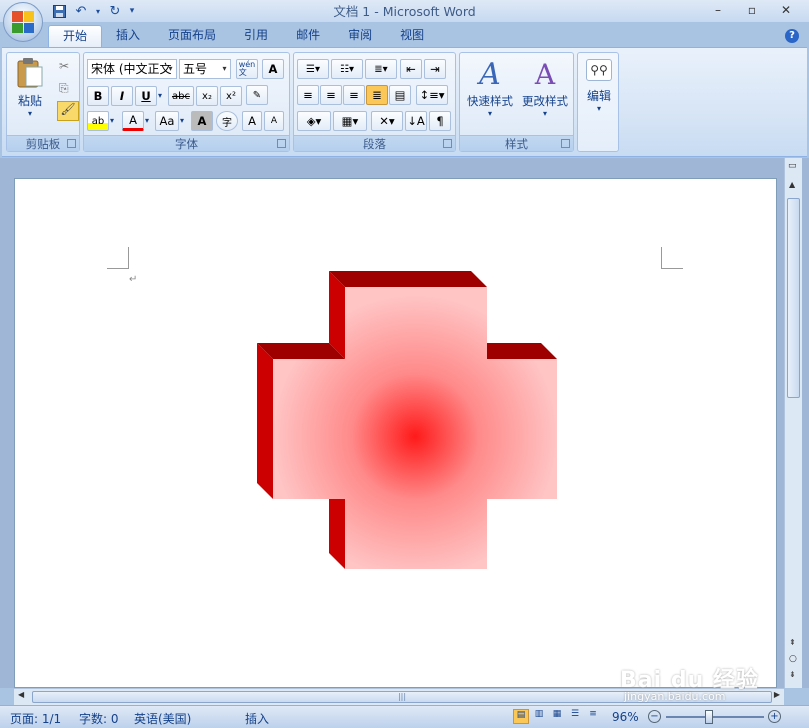 This screenshot has width=809, height=728. I want to click on distributed-icon: ▤, so click(400, 95).